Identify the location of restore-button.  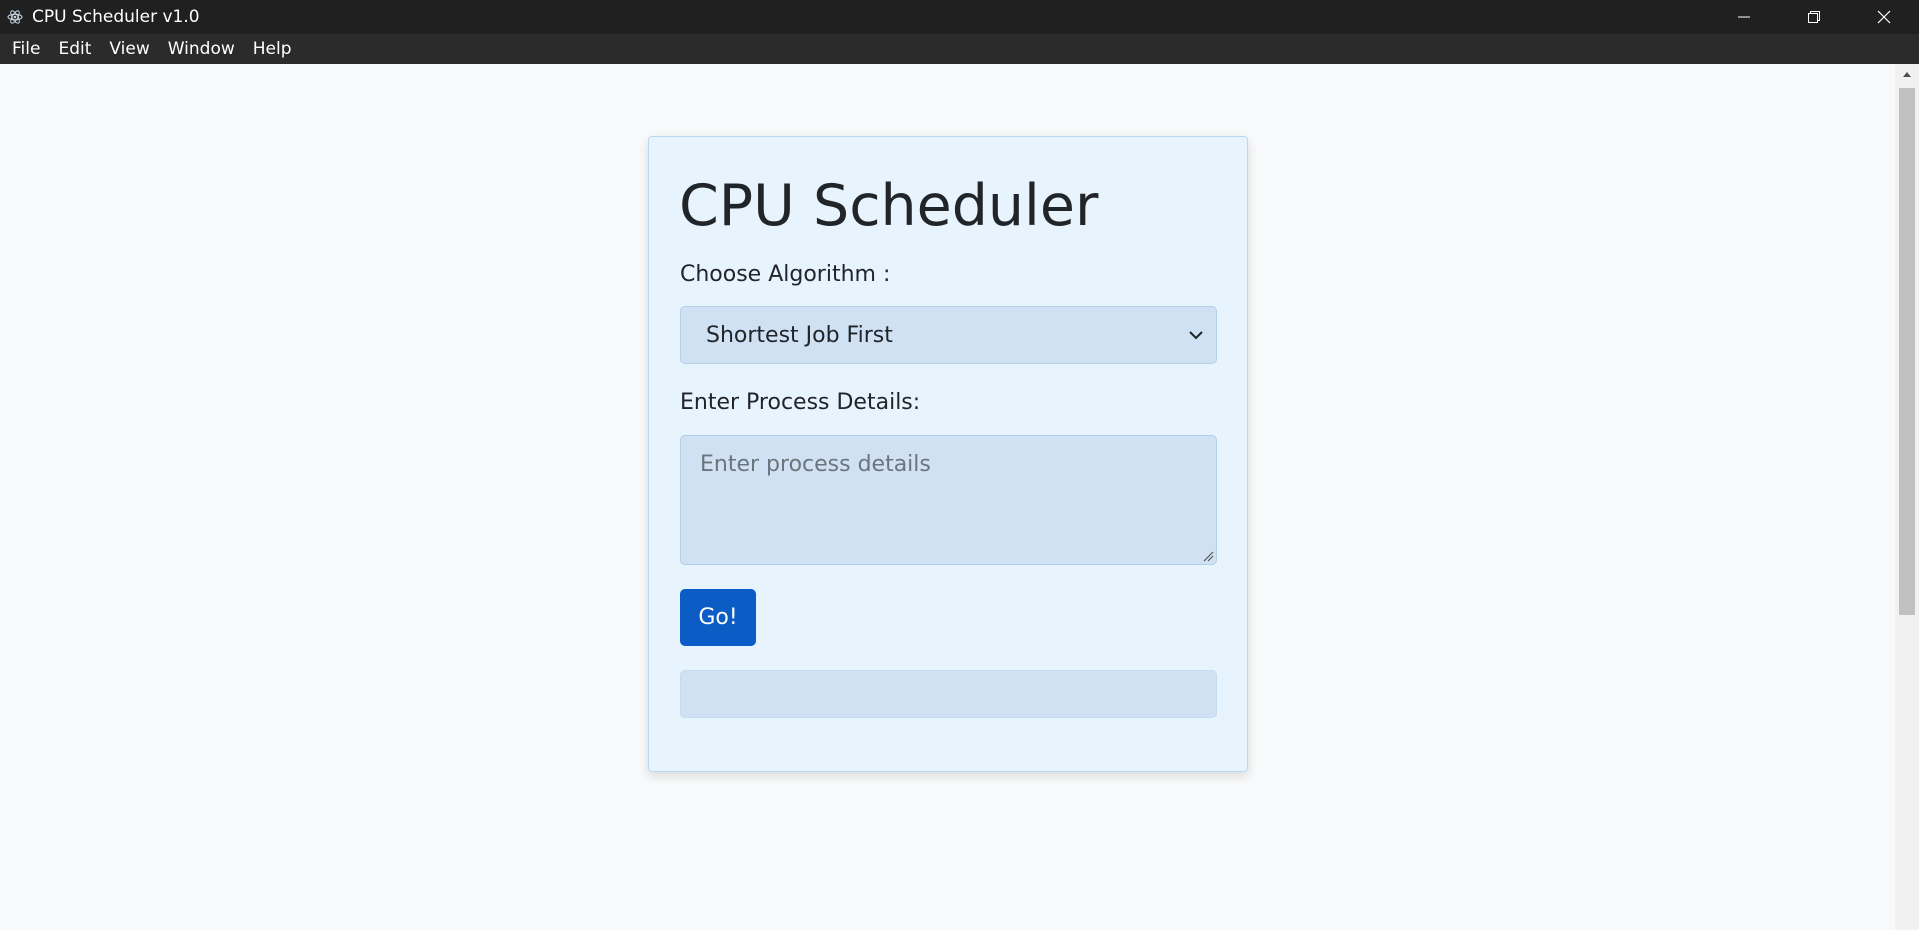
(1814, 17).